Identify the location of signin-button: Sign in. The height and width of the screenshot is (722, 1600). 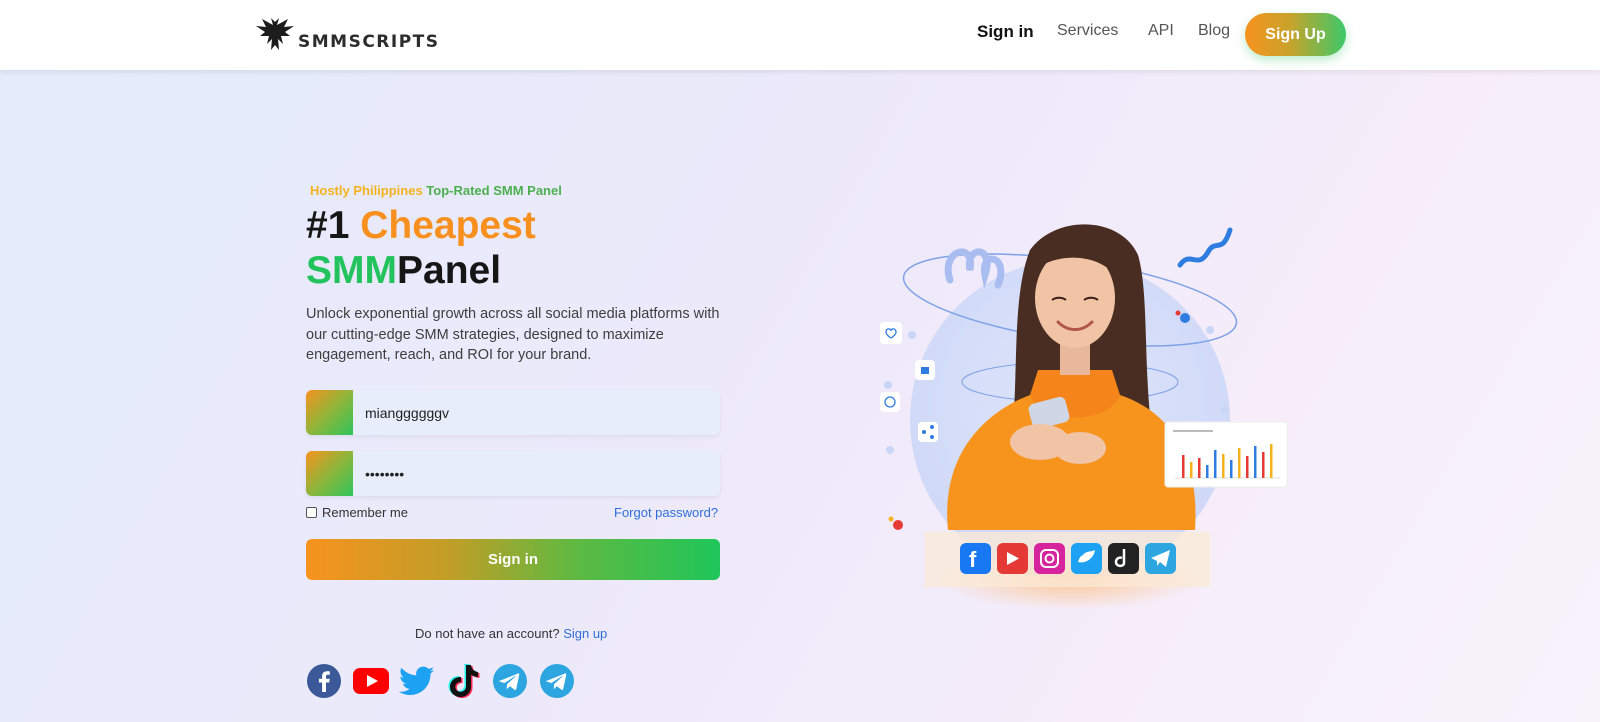
(513, 559).